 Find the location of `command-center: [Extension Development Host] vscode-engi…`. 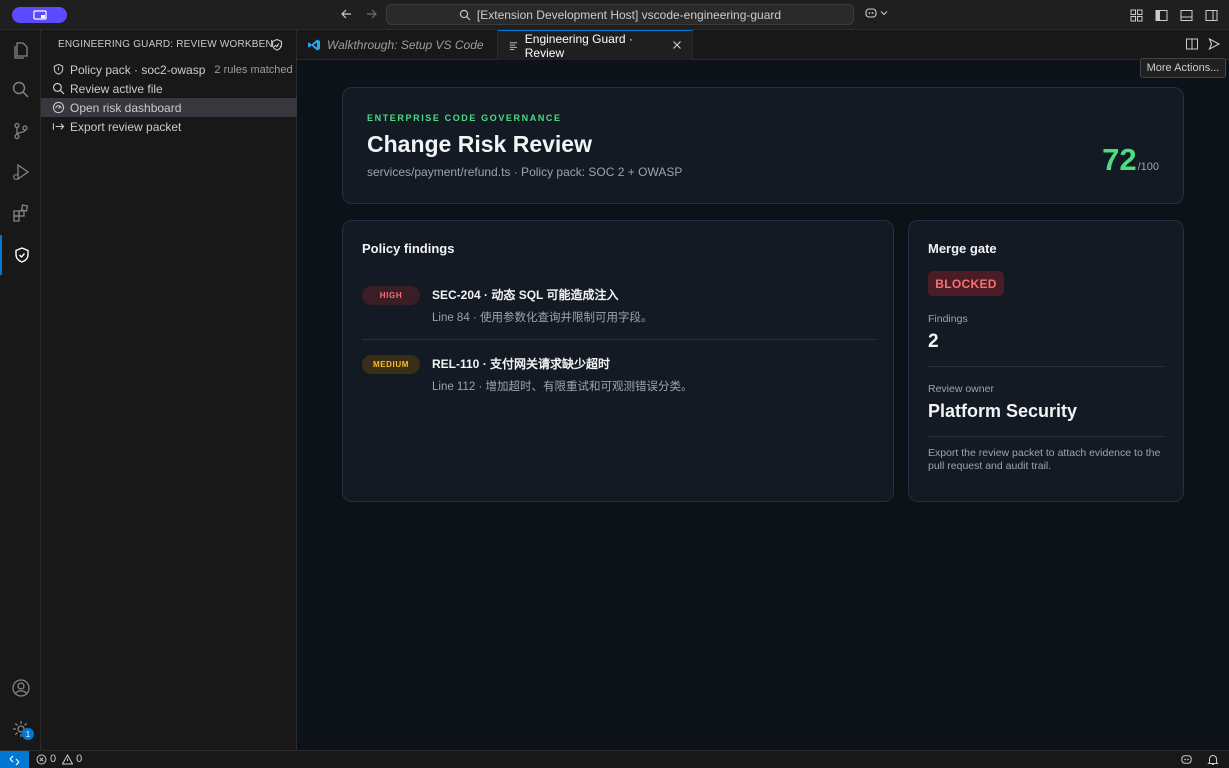

command-center: [Extension Development Host] vscode-engi… is located at coordinates (620, 14).